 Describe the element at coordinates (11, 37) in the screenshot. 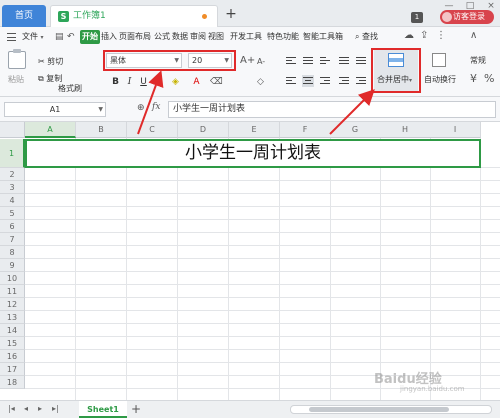

I see `hamburger-icon` at that location.